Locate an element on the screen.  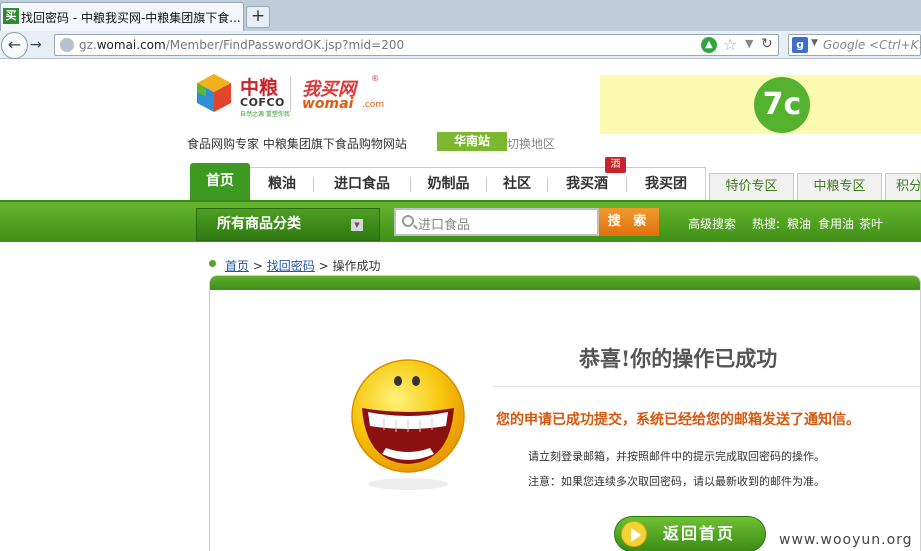
go-icon: ▲ is located at coordinates (709, 45).